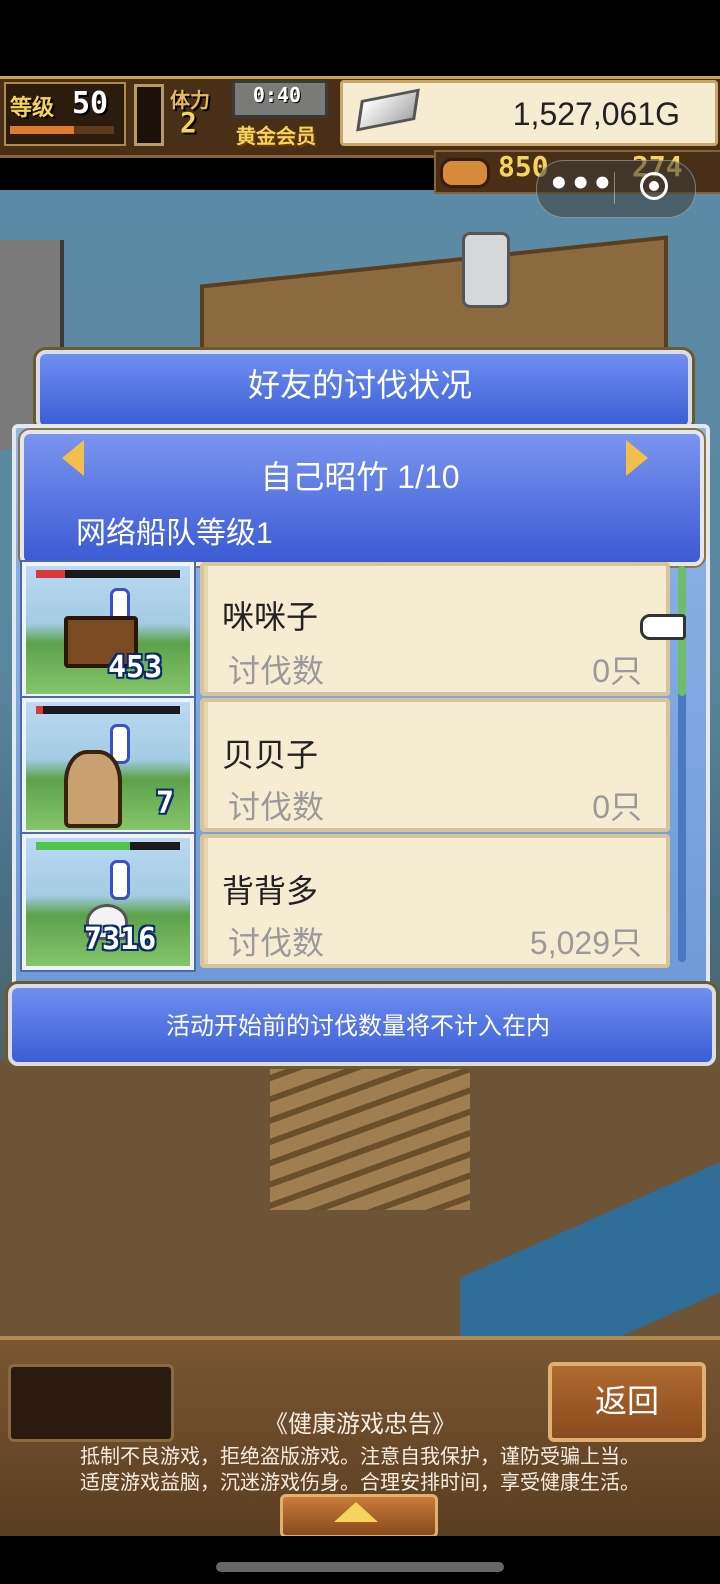 This screenshot has height=1584, width=720. Describe the element at coordinates (149, 115) in the screenshot. I see `stamina-gauge` at that location.